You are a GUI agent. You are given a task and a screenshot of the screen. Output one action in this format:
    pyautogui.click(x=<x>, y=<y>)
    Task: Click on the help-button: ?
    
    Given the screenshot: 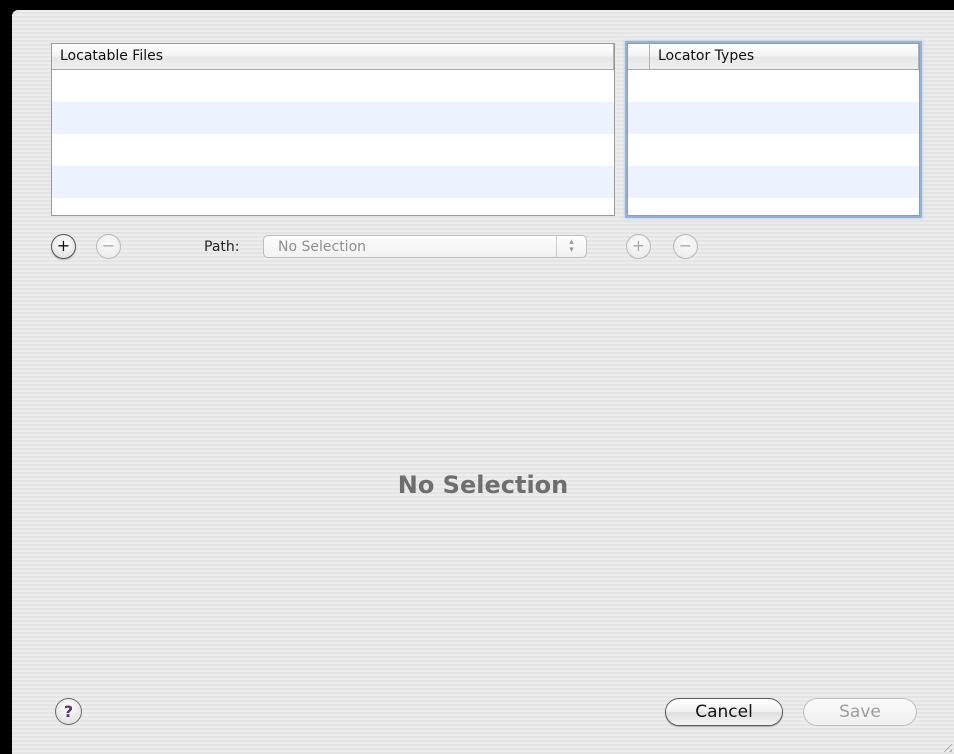 What is the action you would take?
    pyautogui.click(x=68, y=711)
    